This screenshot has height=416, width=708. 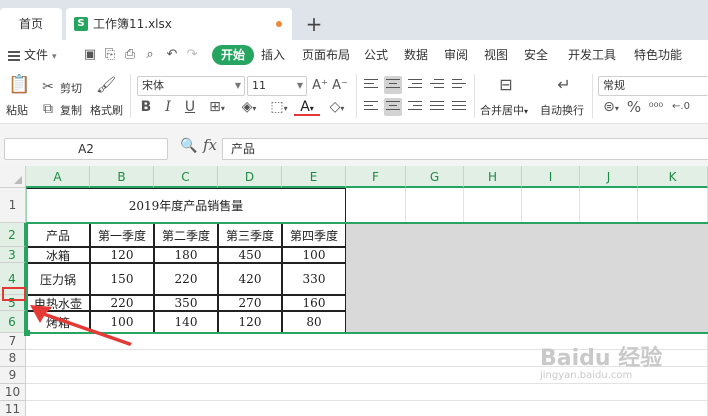 What do you see at coordinates (190, 107) in the screenshot?
I see `underline-button: U` at bounding box center [190, 107].